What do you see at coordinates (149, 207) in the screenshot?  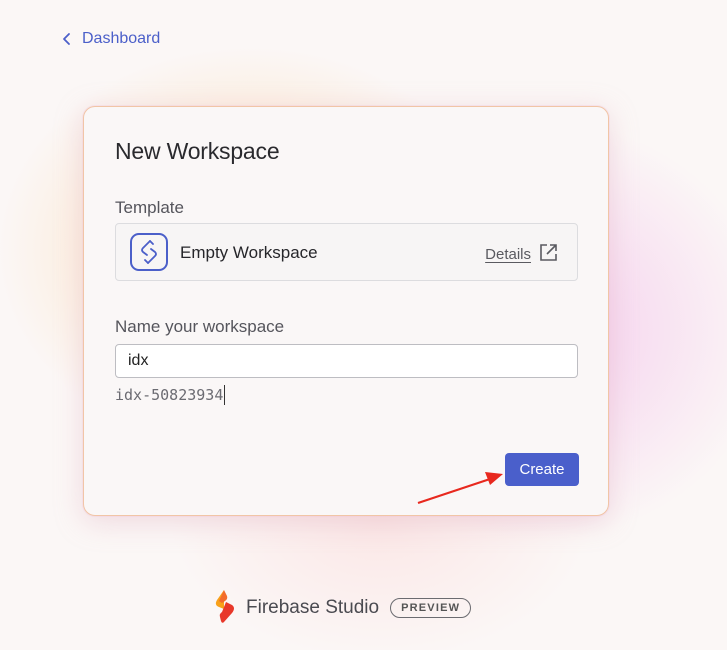 I see `template-label: Template` at bounding box center [149, 207].